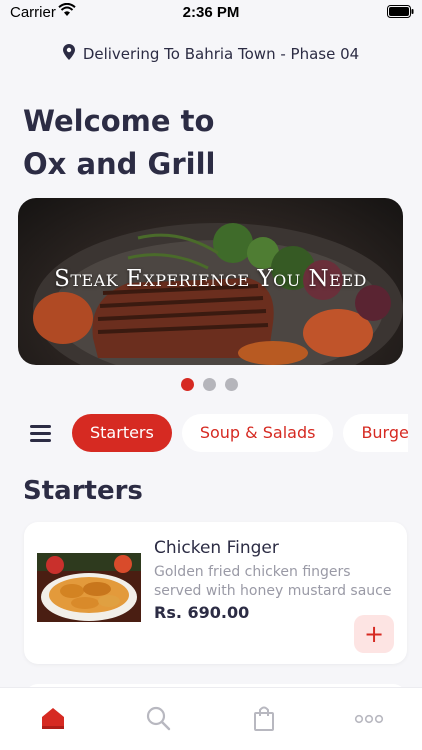 Image resolution: width=422 pixels, height=750 pixels. Describe the element at coordinates (369, 718) in the screenshot. I see `more-icon` at that location.